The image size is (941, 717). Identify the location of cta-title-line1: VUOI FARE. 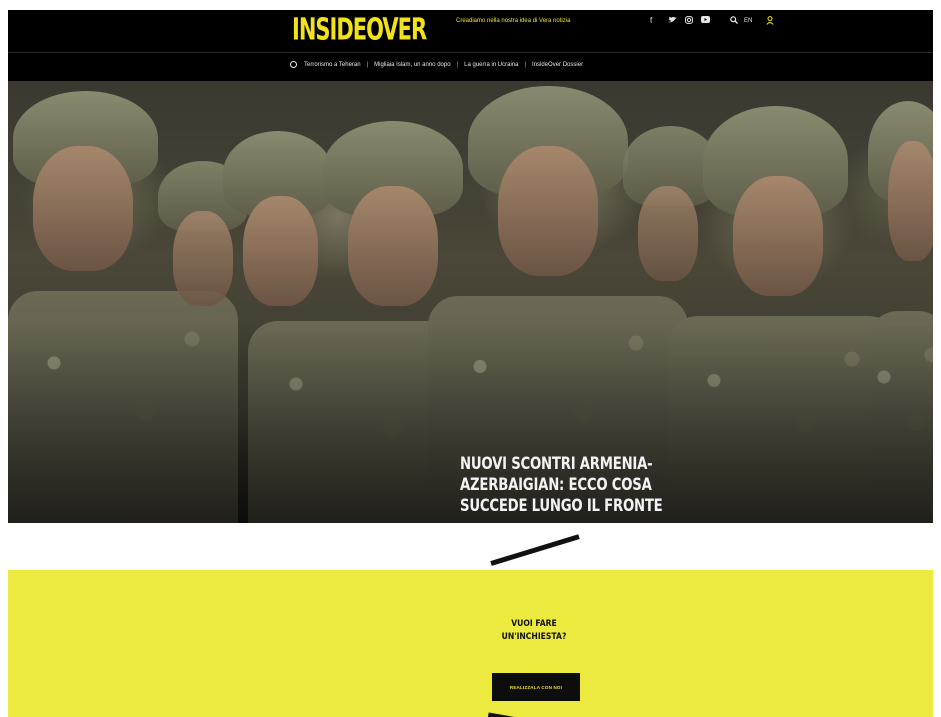
(534, 624).